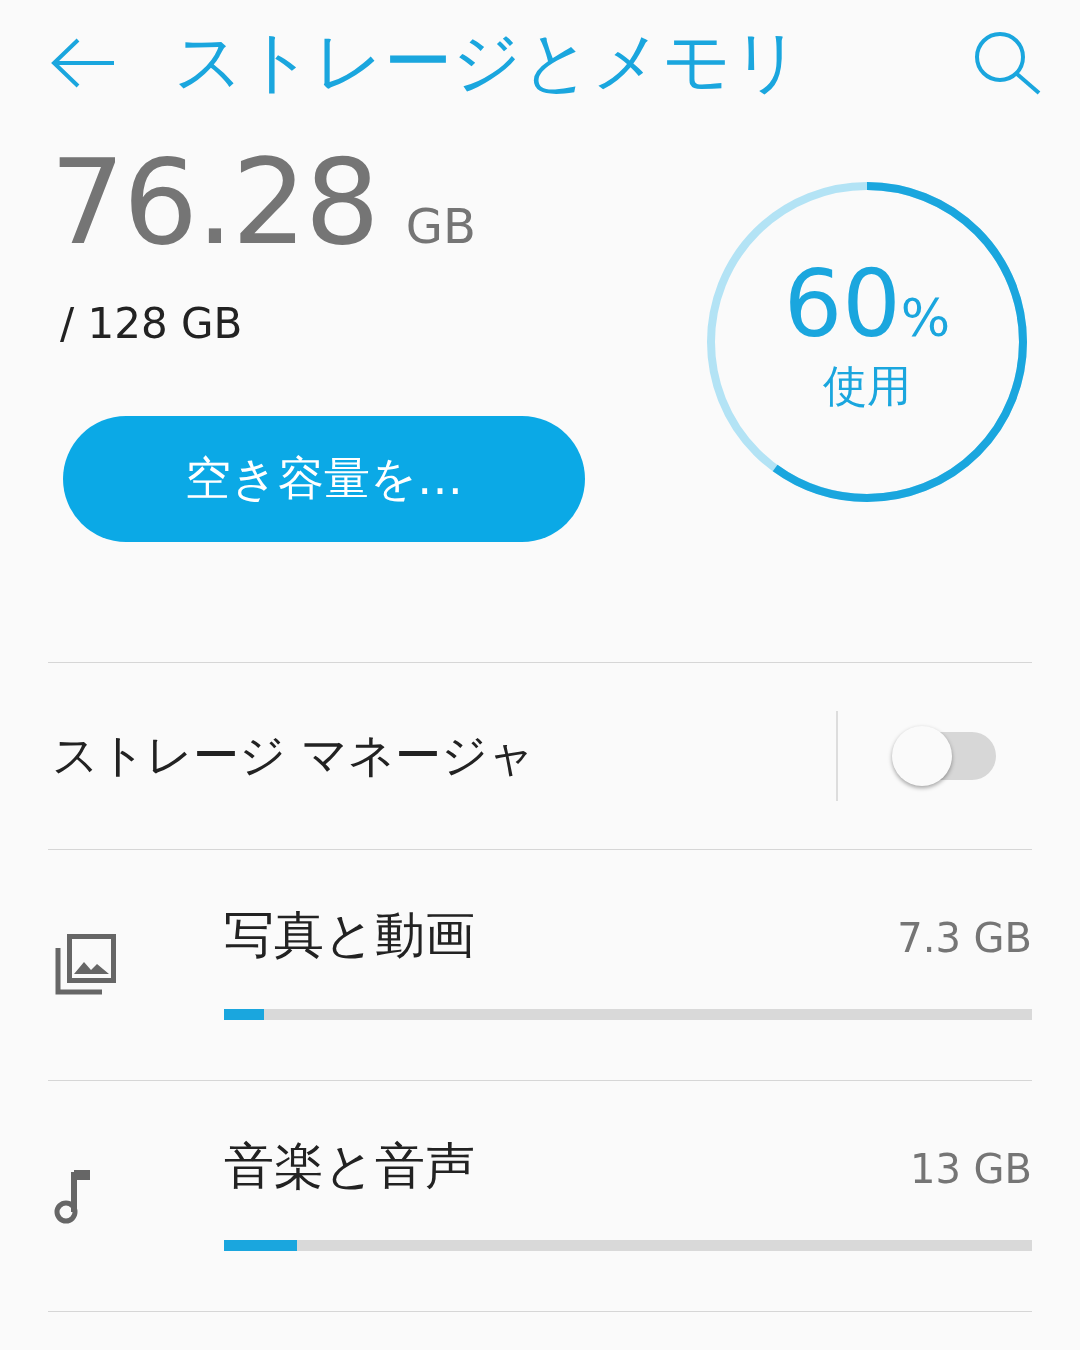 The width and height of the screenshot is (1080, 1350). What do you see at coordinates (214, 202) in the screenshot?
I see `used-storage: 76.28` at bounding box center [214, 202].